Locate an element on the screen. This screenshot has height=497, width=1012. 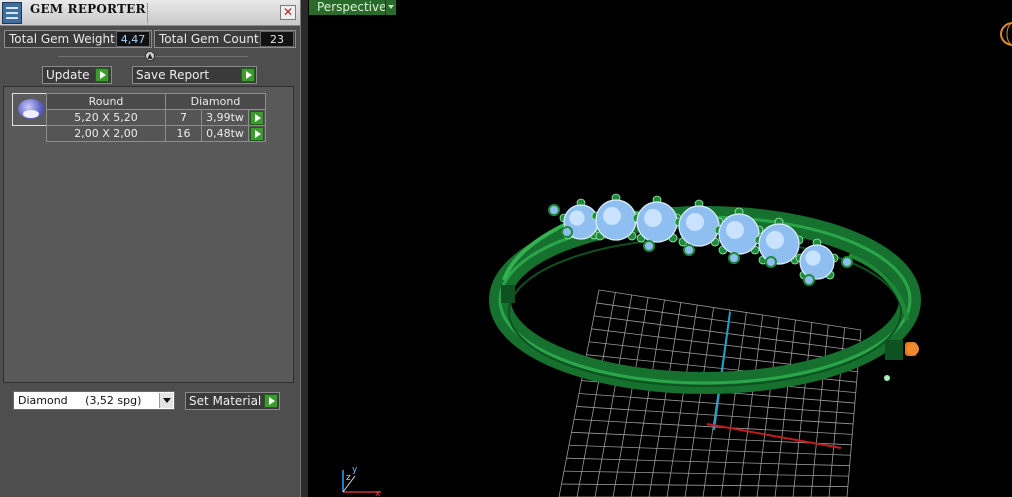
table-row: 5,20 X 5,20 7 3,99tw is located at coordinates (156, 117).